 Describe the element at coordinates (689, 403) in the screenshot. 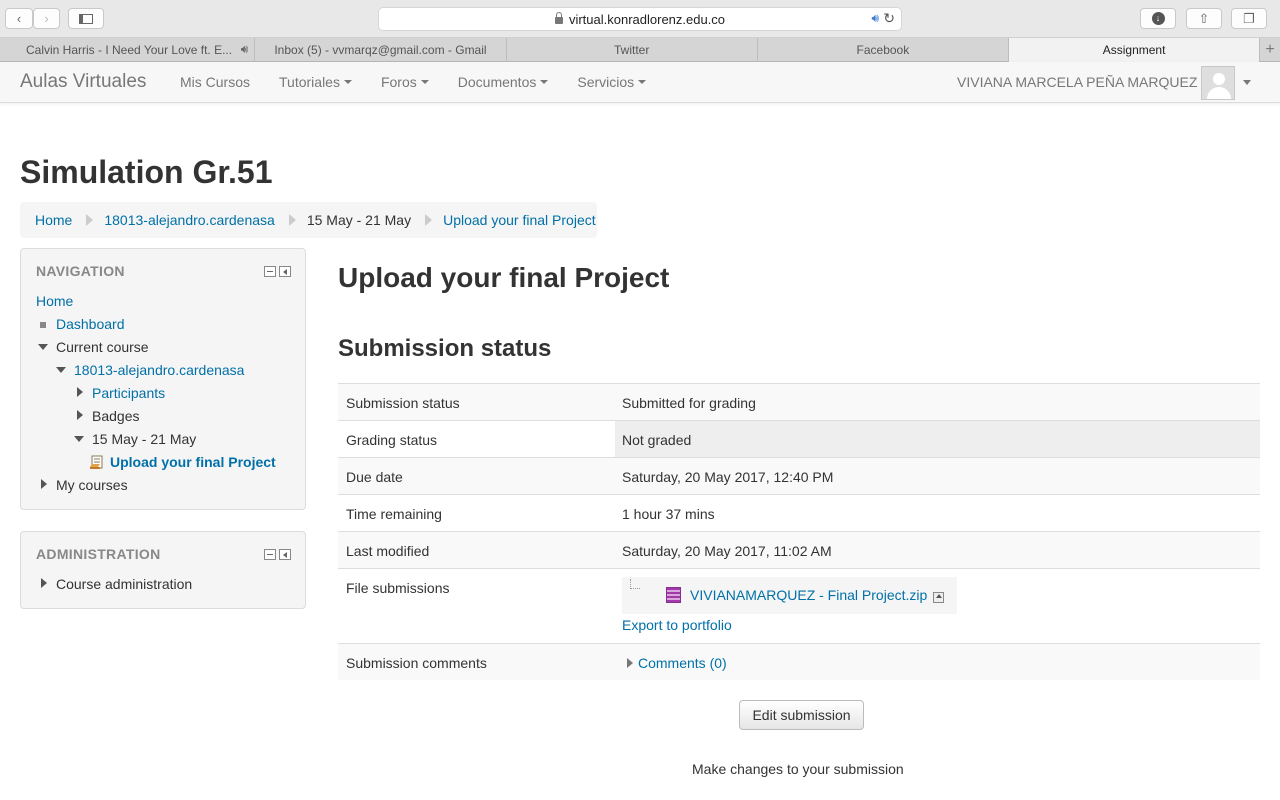

I see `row-value: Submitted for grading` at that location.